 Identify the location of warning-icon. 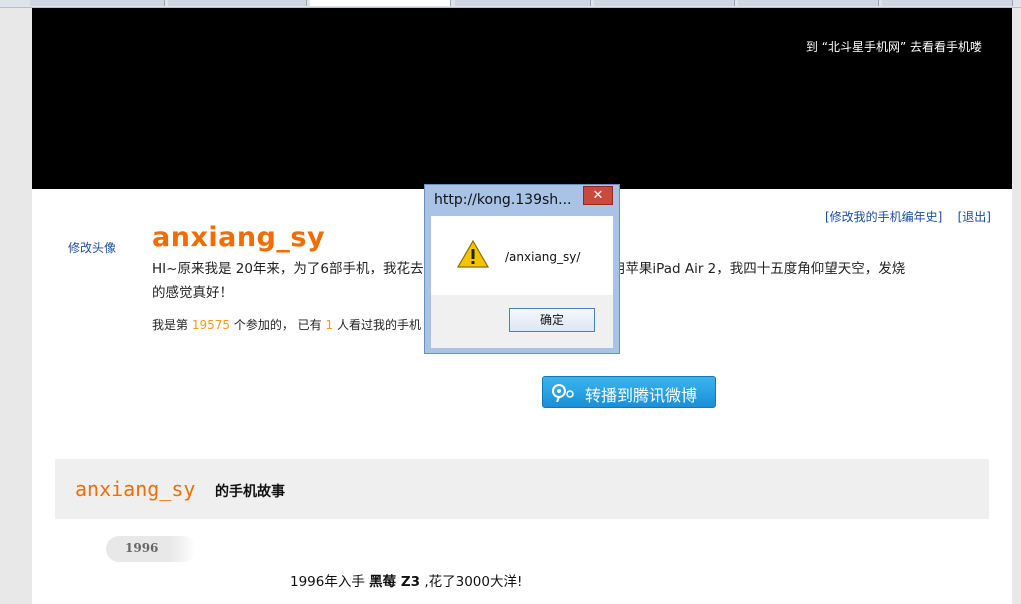
(473, 254).